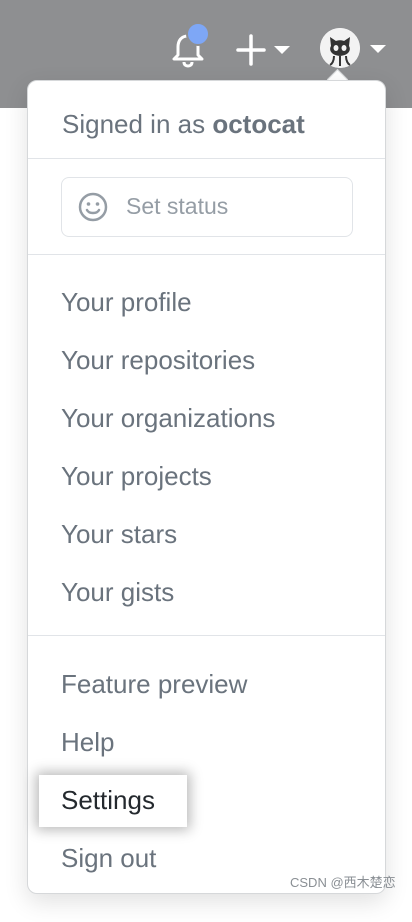 The image size is (412, 922). What do you see at coordinates (263, 50) in the screenshot?
I see `plus-icon` at bounding box center [263, 50].